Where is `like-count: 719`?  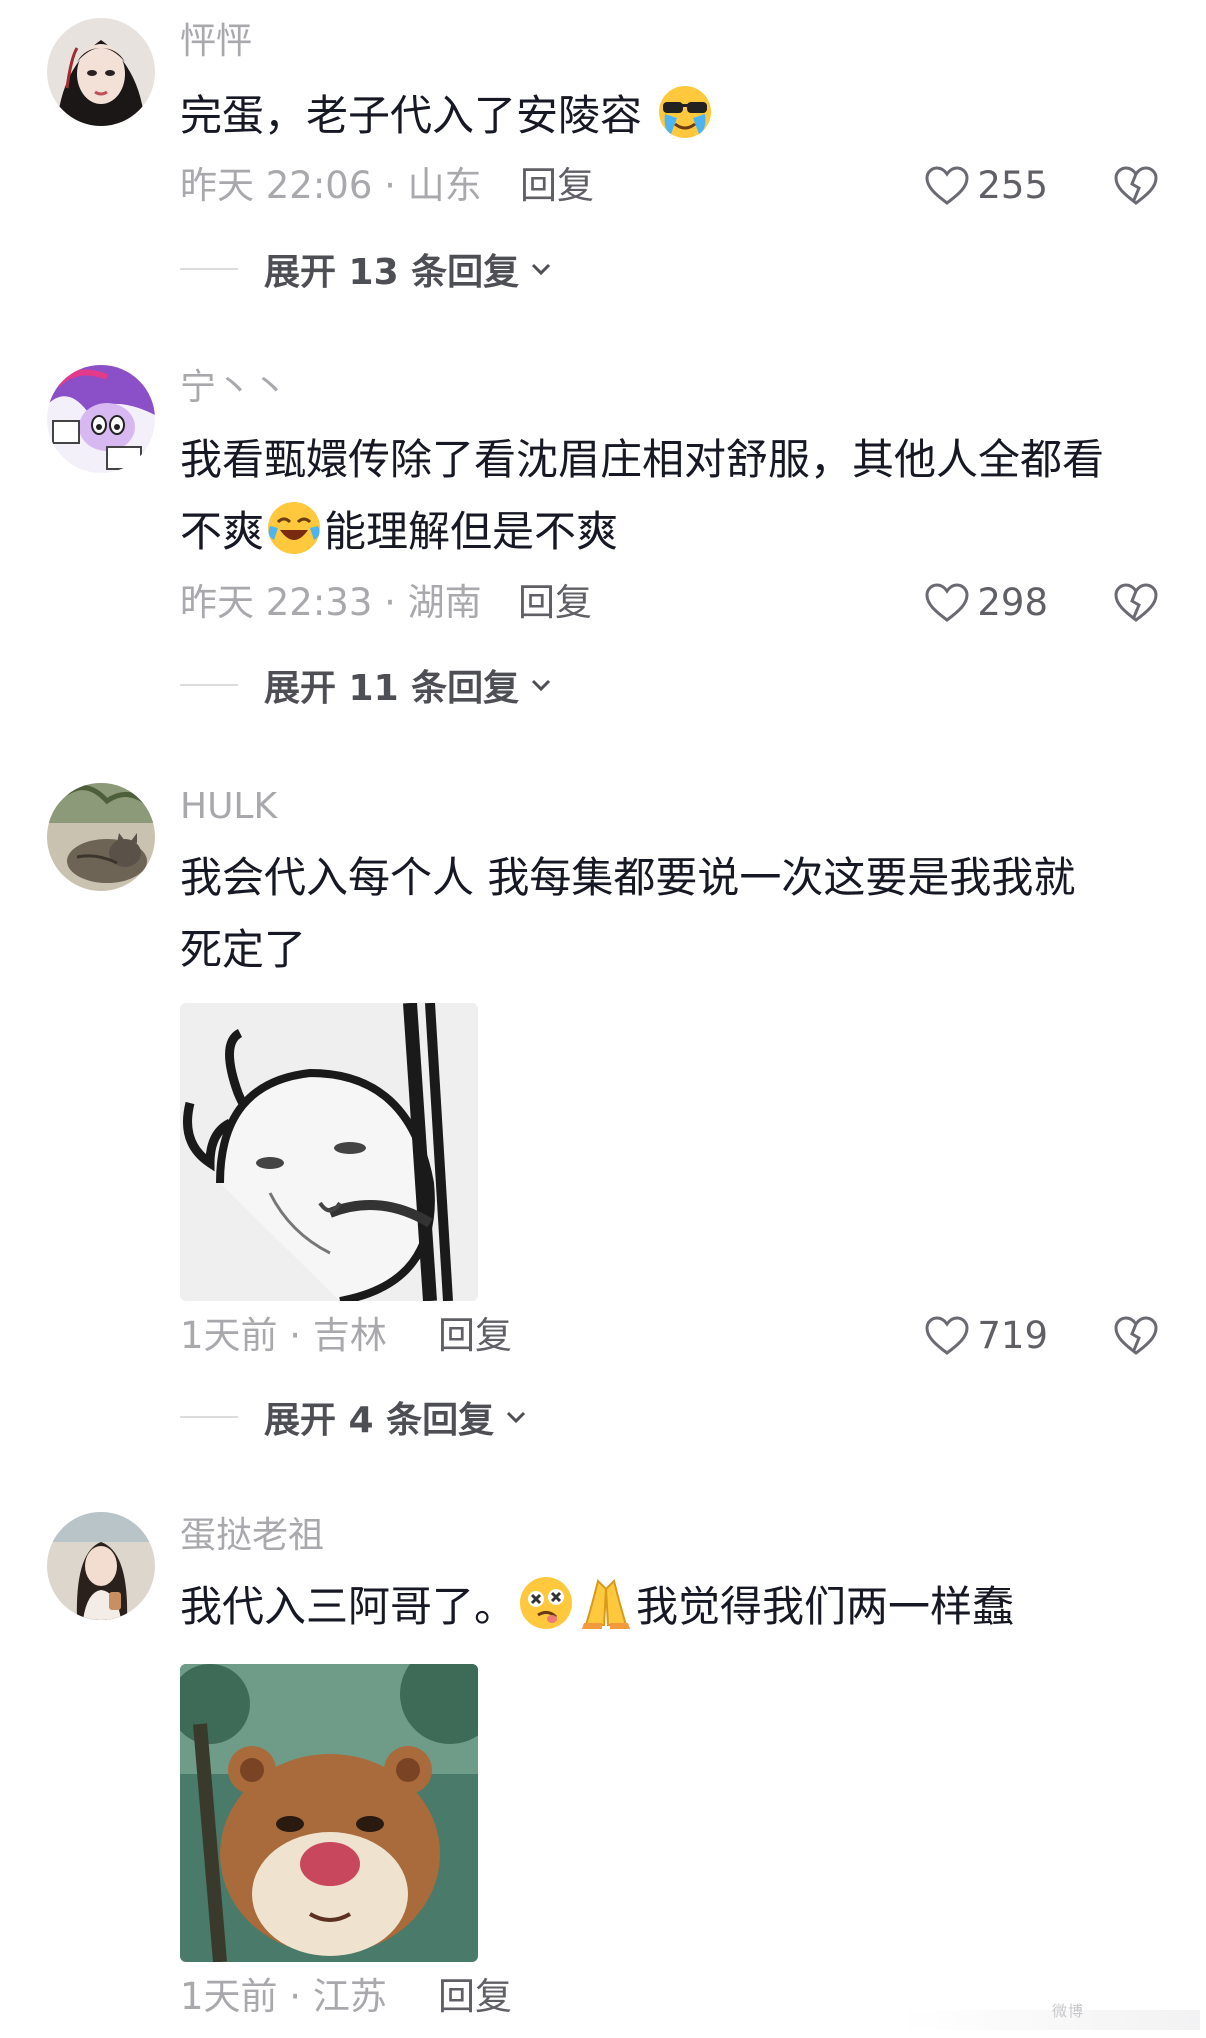
like-count: 719 is located at coordinates (1012, 1335).